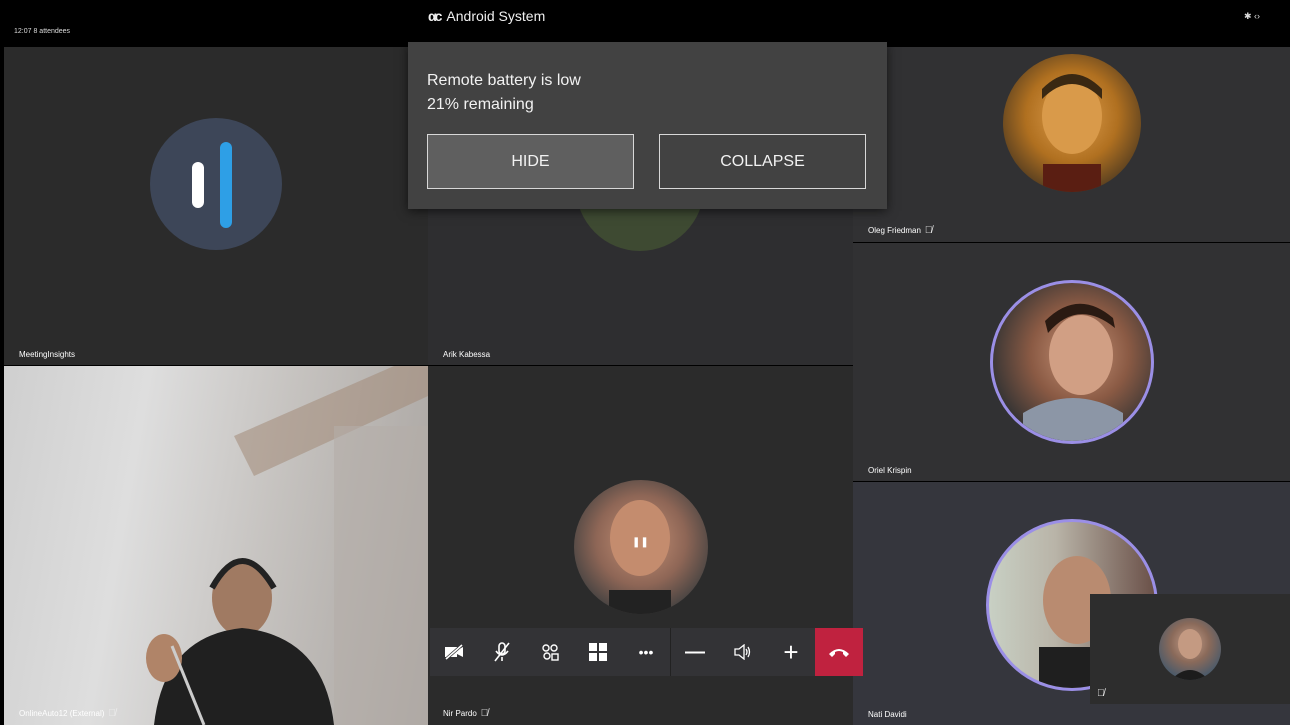  I want to click on participant-name: Nati Davidi, so click(887, 714).